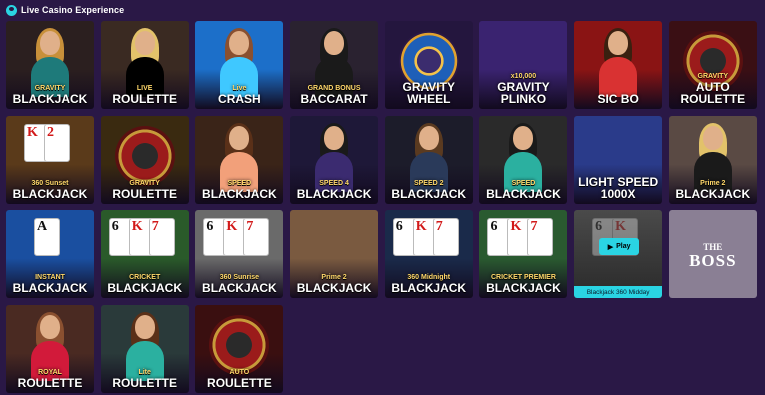  Describe the element at coordinates (713, 89) in the screenshot. I see `game-title: GRAVITY AUTO ROULETTE` at that location.